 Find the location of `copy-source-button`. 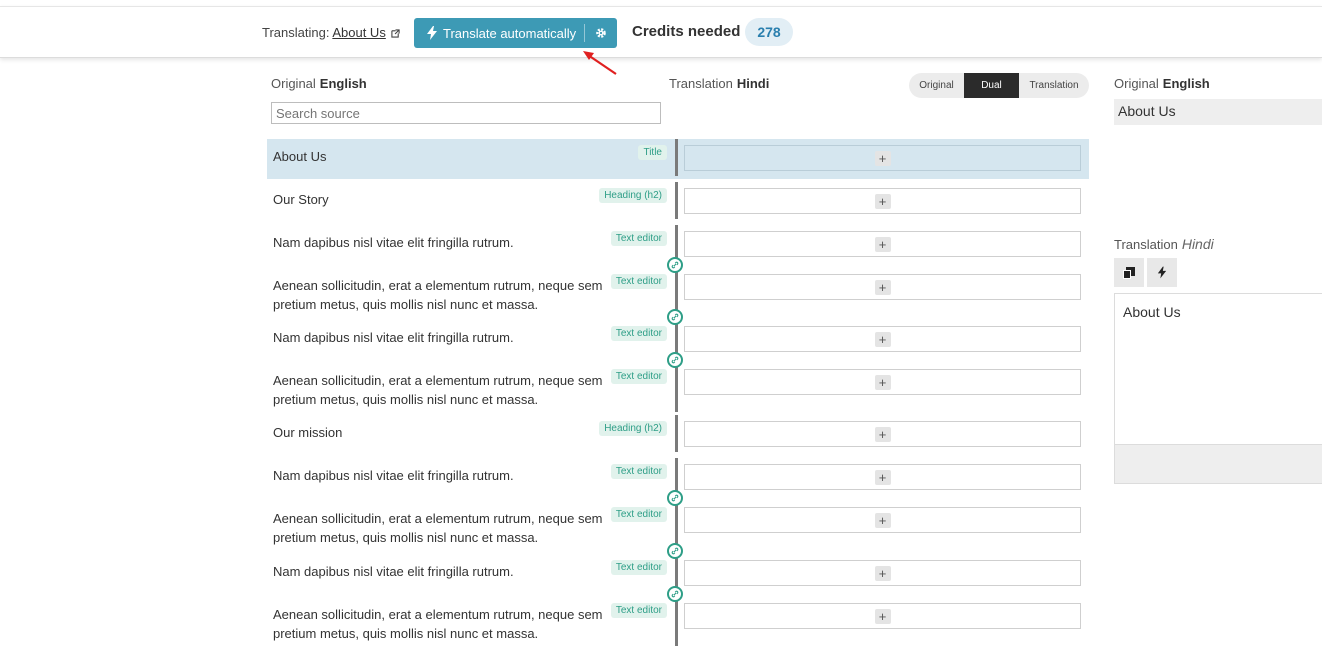

copy-source-button is located at coordinates (1129, 272).